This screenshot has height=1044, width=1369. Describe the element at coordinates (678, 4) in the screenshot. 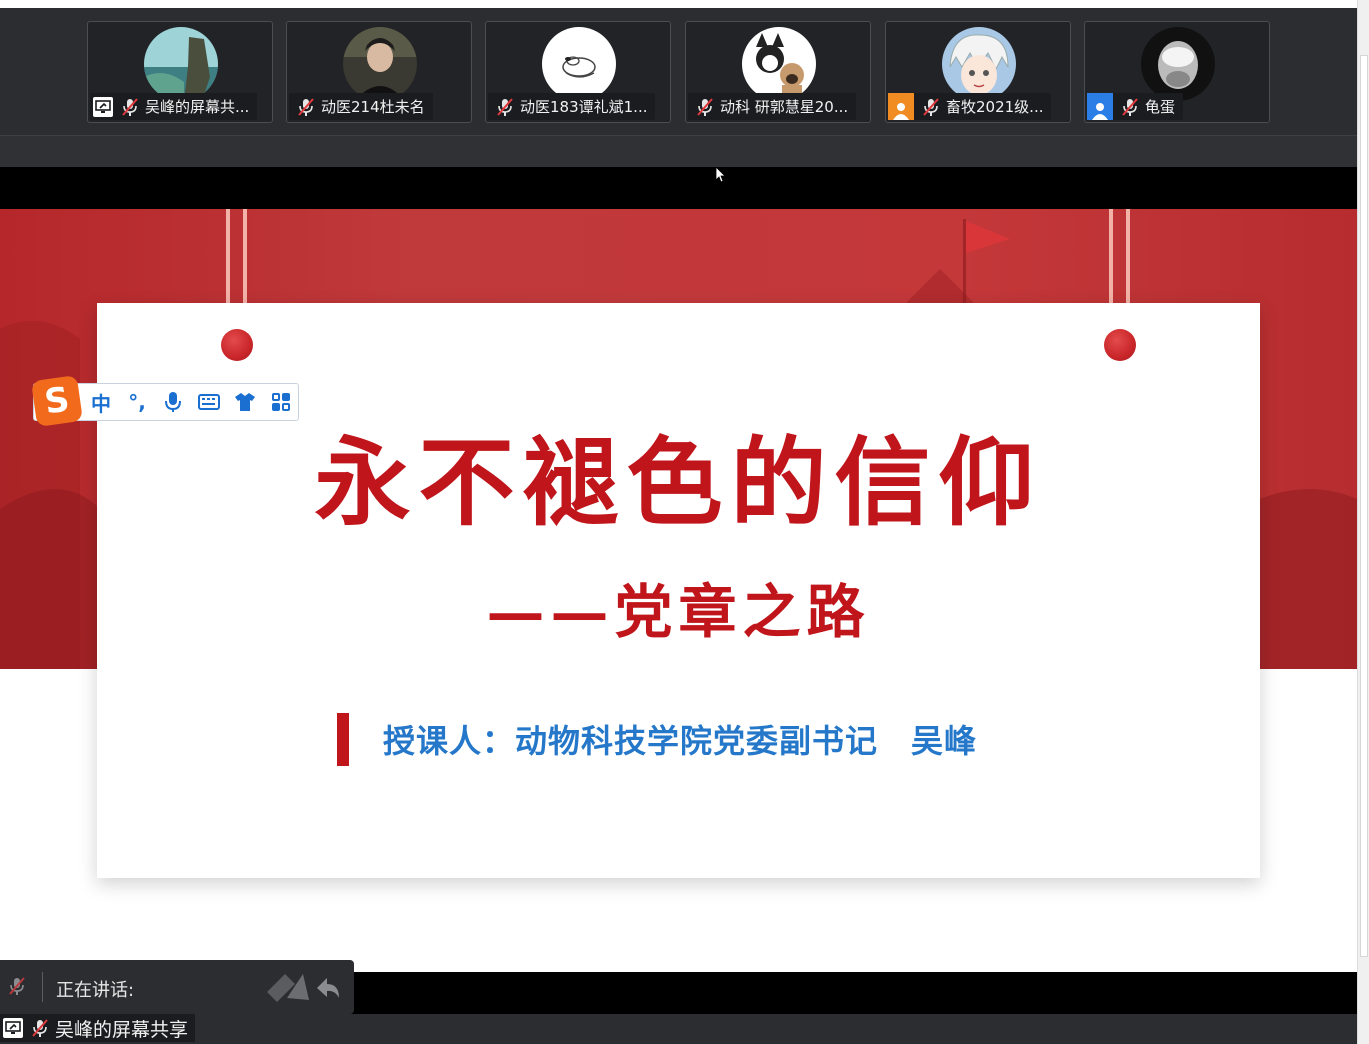

I see `top-strip` at that location.